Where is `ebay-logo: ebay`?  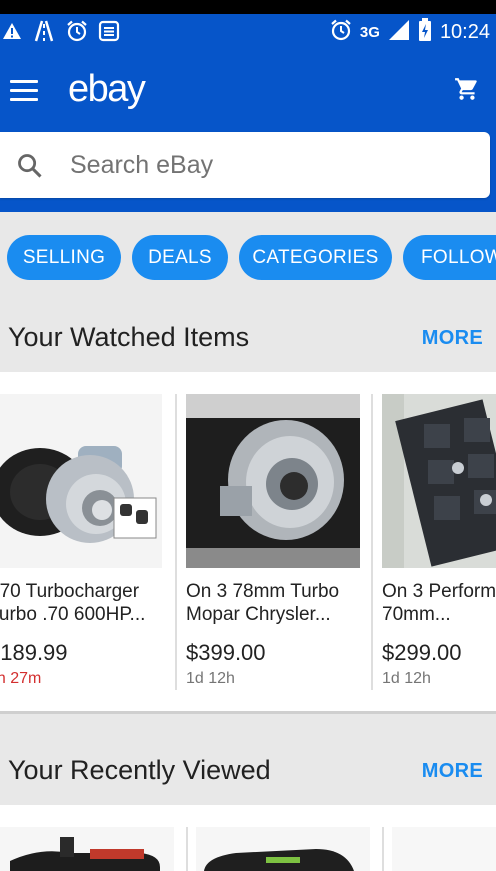
ebay-logo: ebay is located at coordinates (107, 89).